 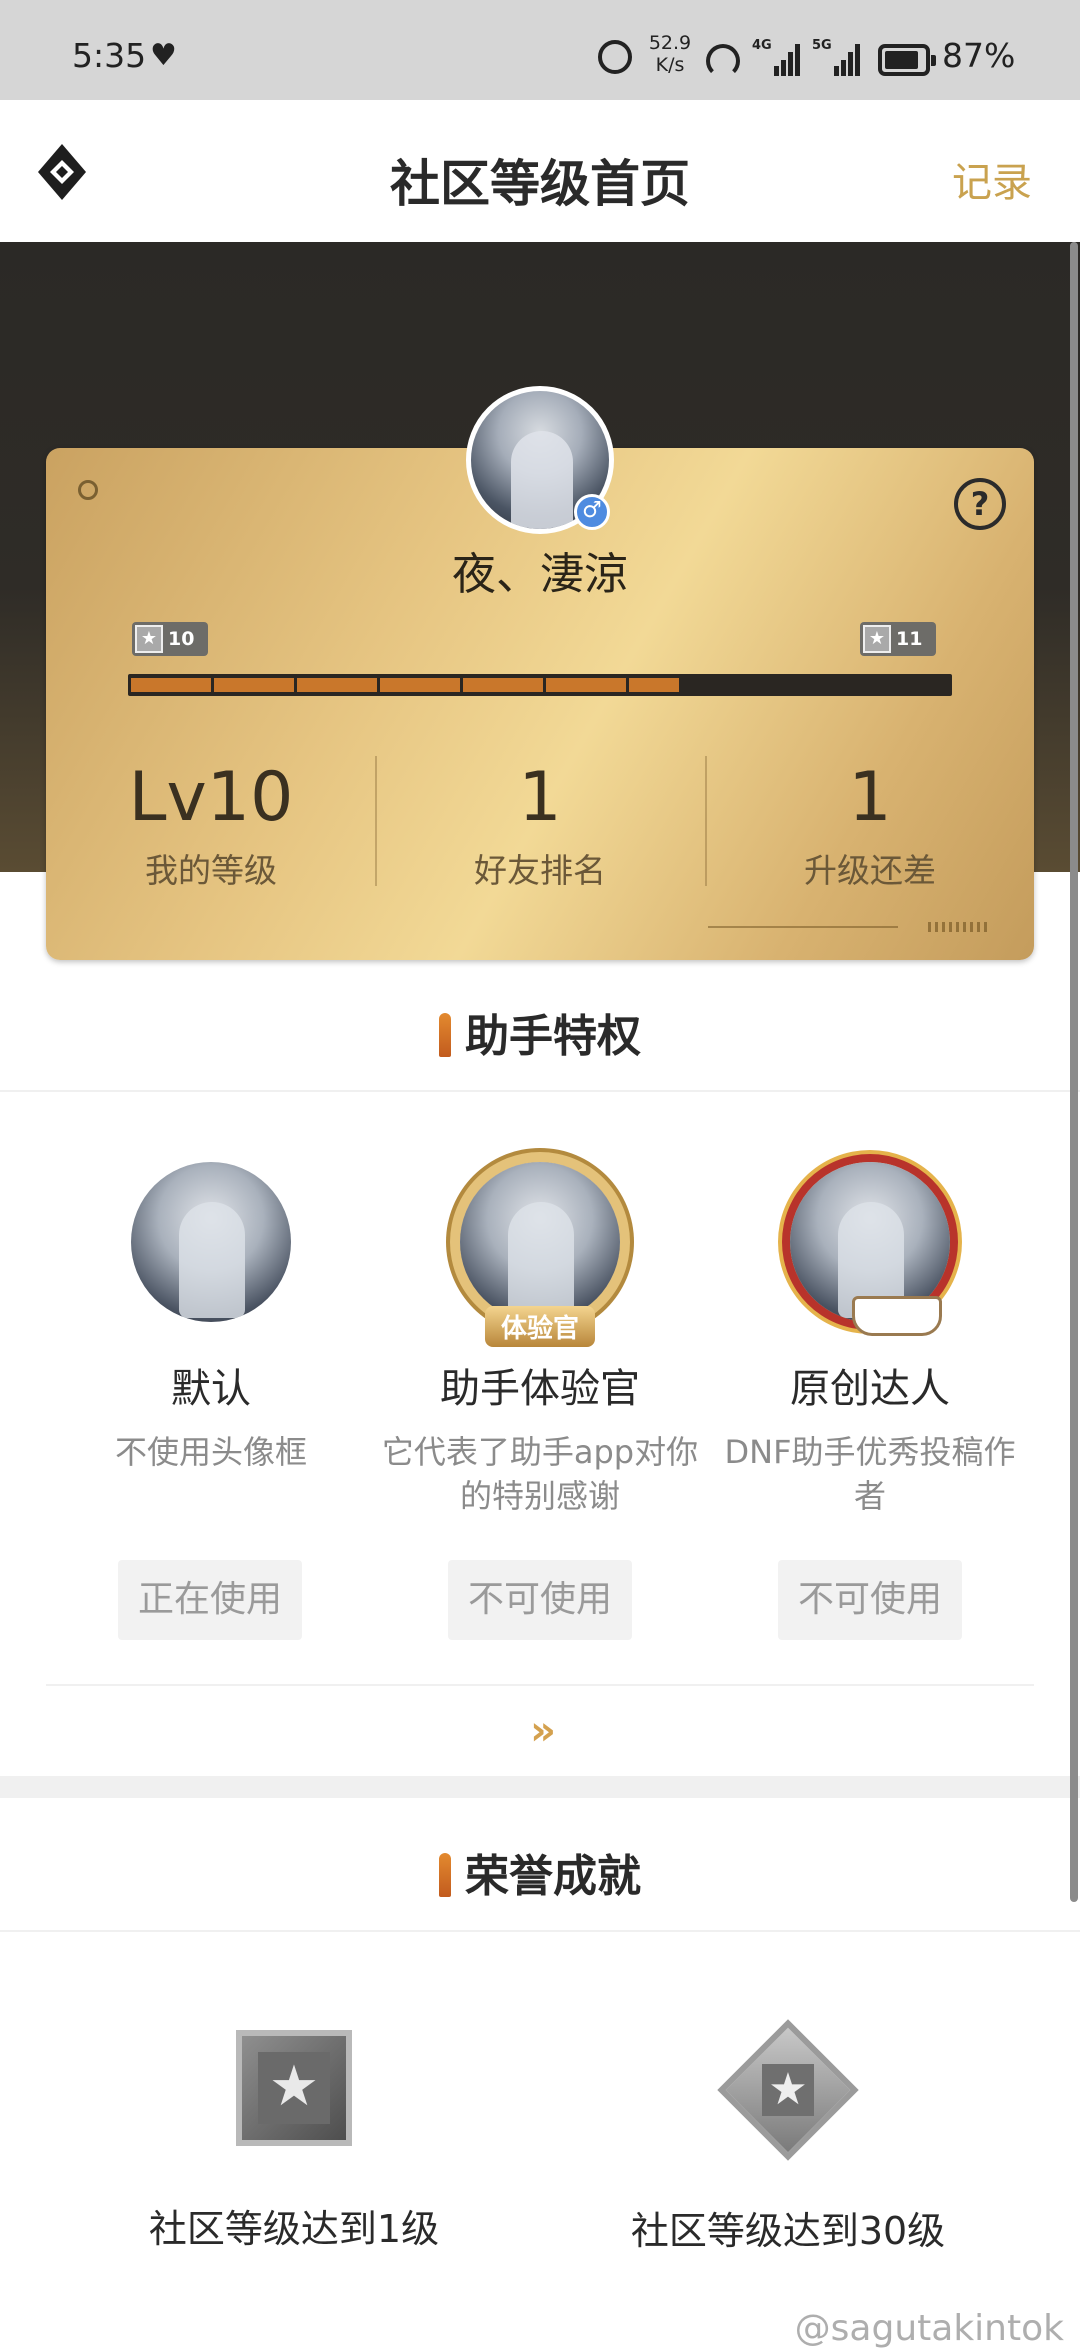 What do you see at coordinates (870, 1600) in the screenshot?
I see `frame-original-creator-button: 不可使用` at bounding box center [870, 1600].